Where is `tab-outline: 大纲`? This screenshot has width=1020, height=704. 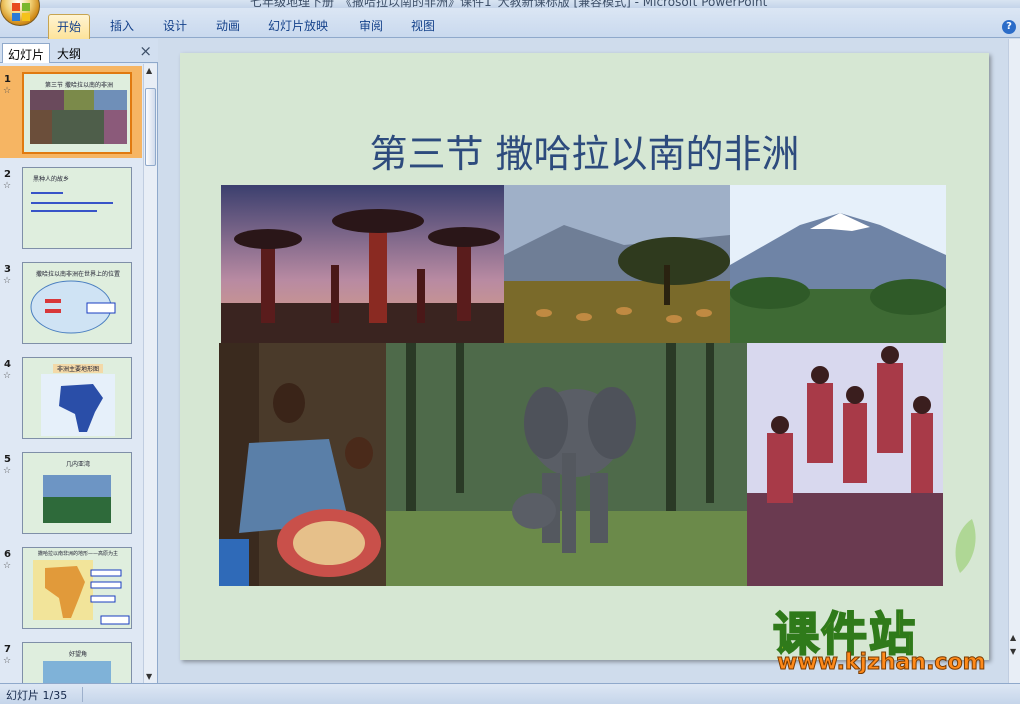
tab-outline: 大纲 is located at coordinates (69, 53).